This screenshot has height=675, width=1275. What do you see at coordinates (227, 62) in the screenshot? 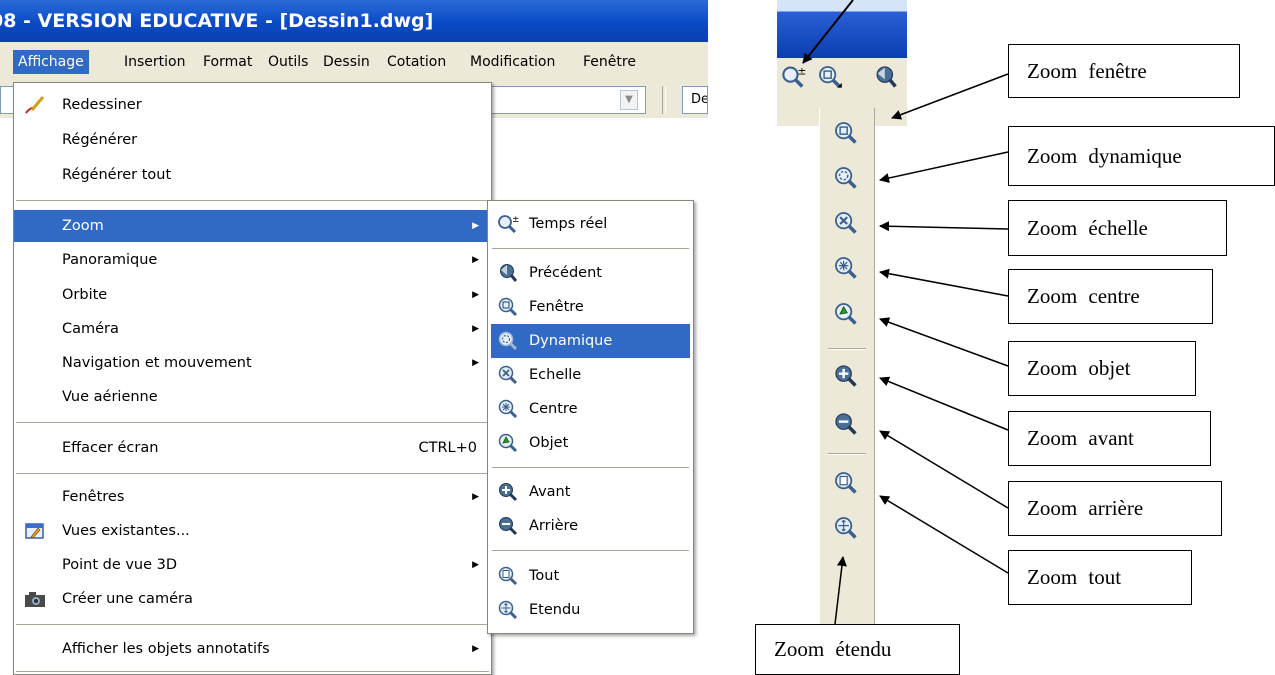
I see `menu-format: Format` at bounding box center [227, 62].